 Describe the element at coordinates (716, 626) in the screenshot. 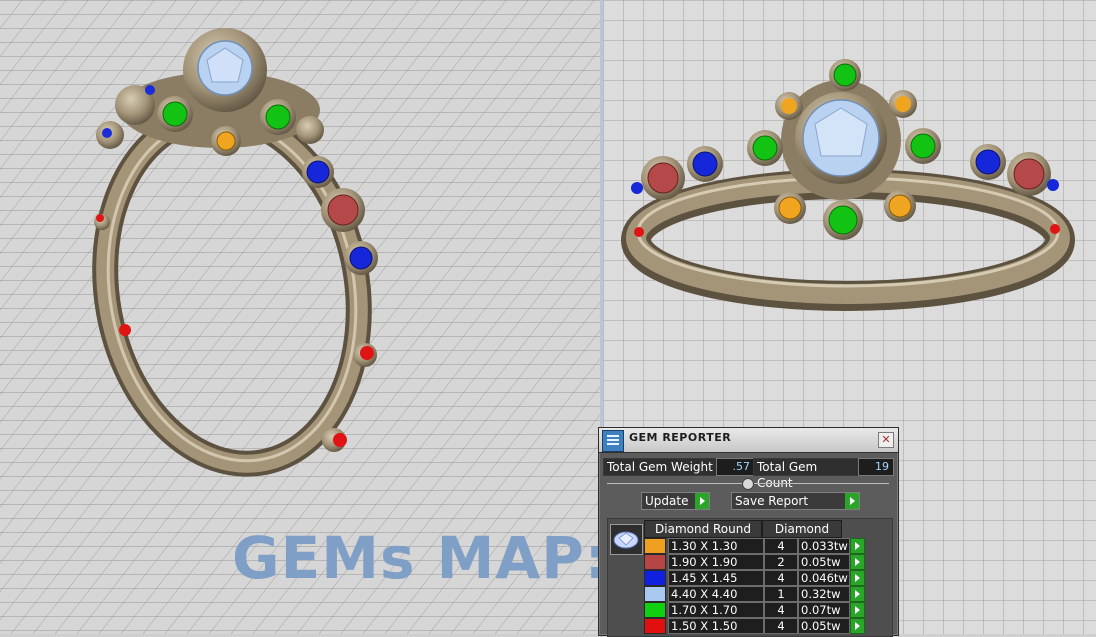

I see `gem-size-cell: 1.50 X 1.50` at that location.